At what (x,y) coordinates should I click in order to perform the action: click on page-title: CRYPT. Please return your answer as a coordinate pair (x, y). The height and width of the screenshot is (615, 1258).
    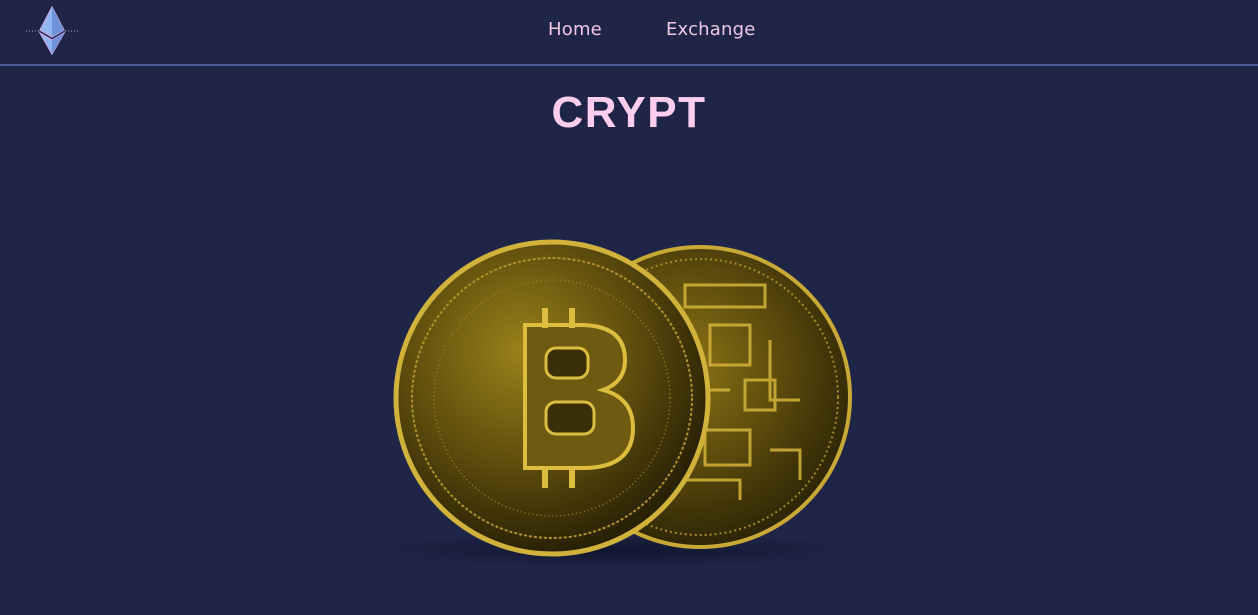
    Looking at the image, I should click on (629, 112).